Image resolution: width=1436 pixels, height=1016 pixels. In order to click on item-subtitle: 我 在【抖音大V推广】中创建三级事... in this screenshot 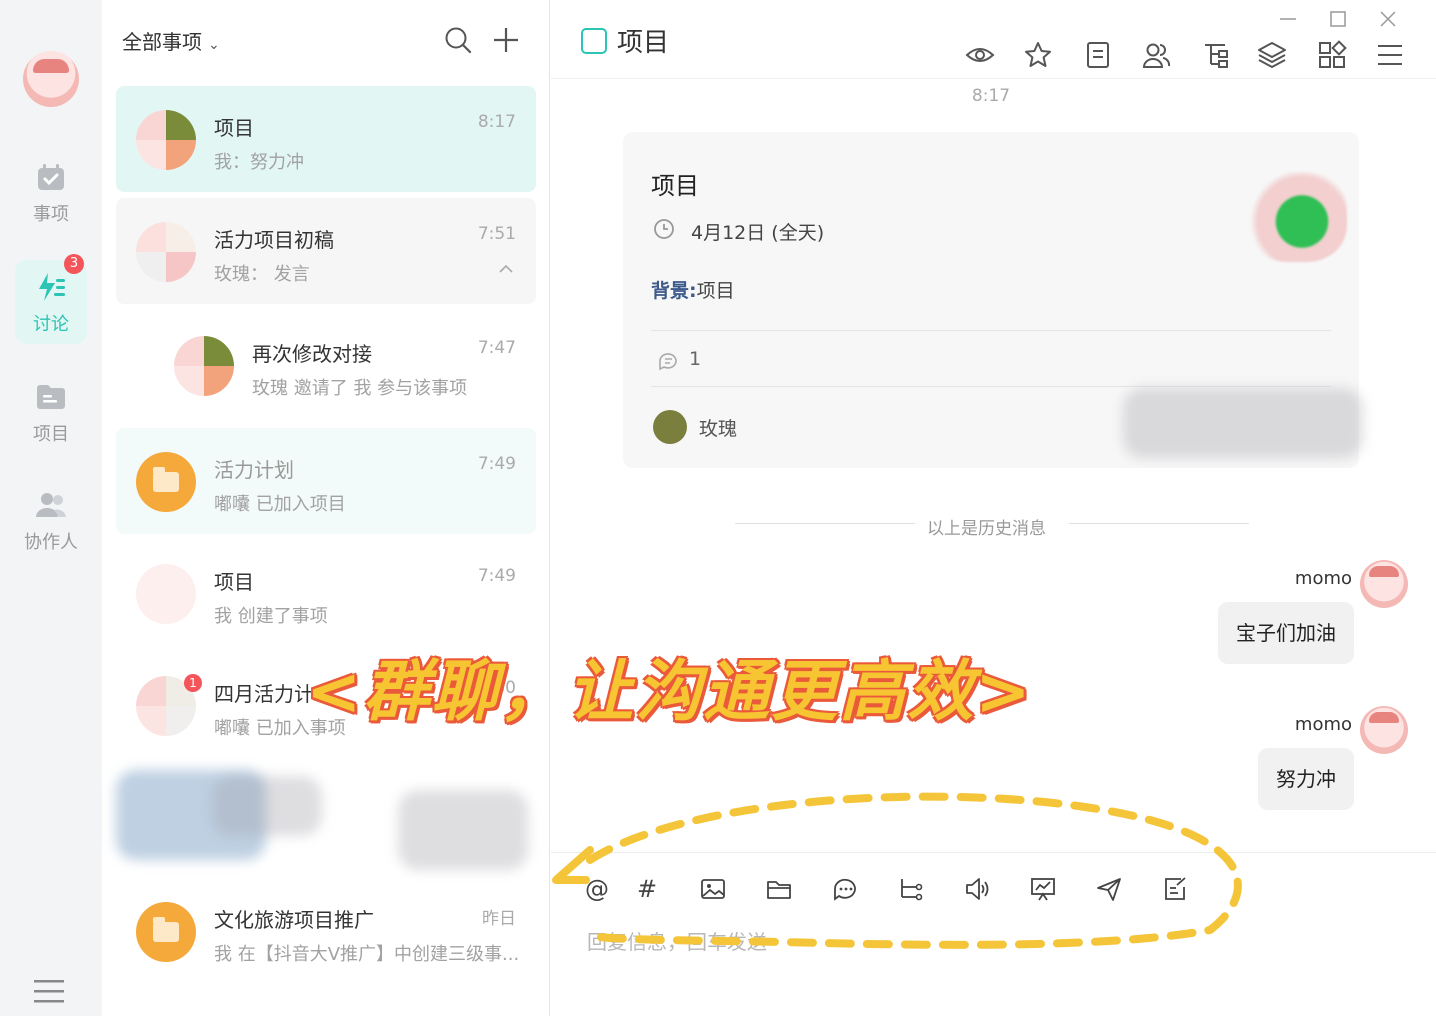, I will do `click(367, 954)`.